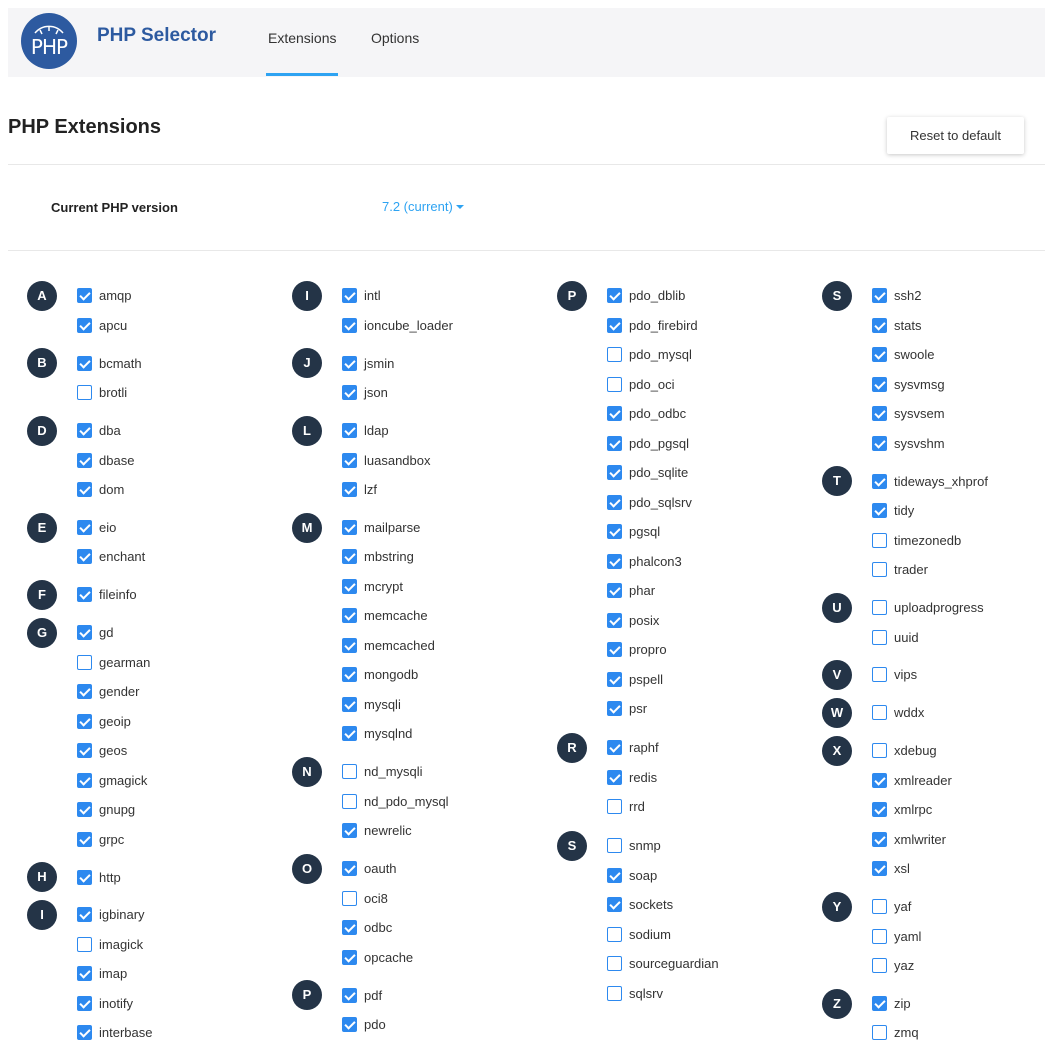  What do you see at coordinates (397, 898) in the screenshot?
I see `extension-item: oci8` at bounding box center [397, 898].